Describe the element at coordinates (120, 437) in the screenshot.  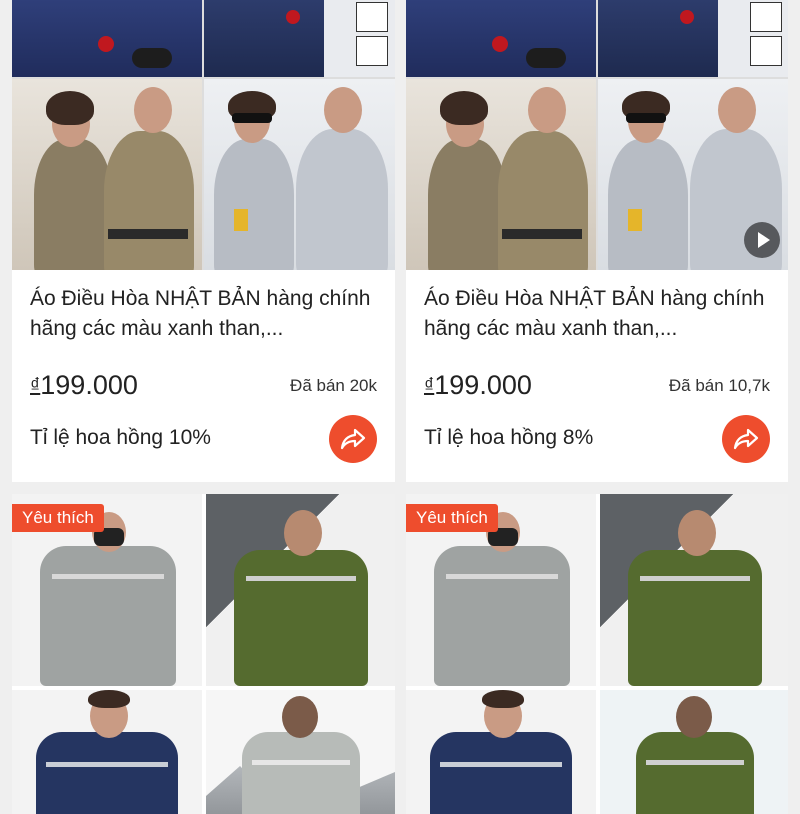
I see `commission-rate: Tỉ lệ hoa hồng 10%` at that location.